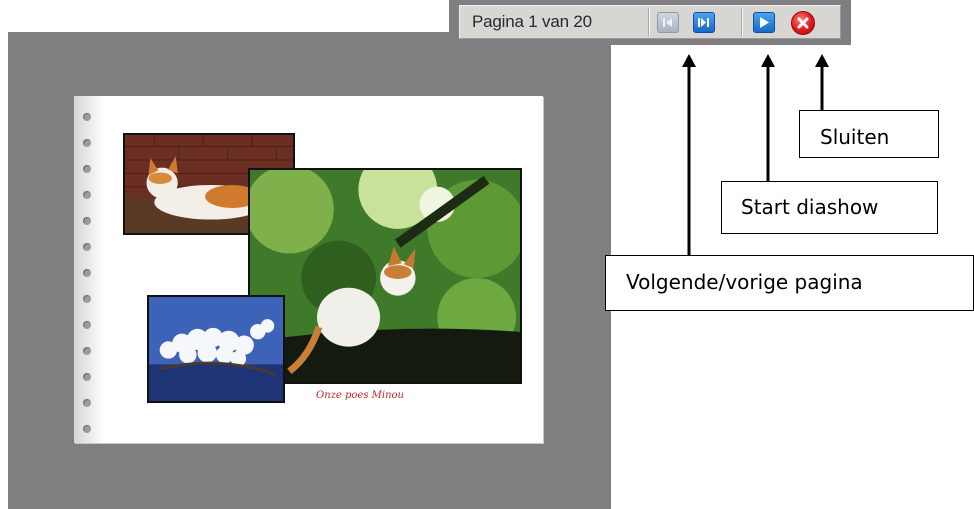  Describe the element at coordinates (810, 207) in the screenshot. I see `callout-slideshow-label: Start diashow` at that location.